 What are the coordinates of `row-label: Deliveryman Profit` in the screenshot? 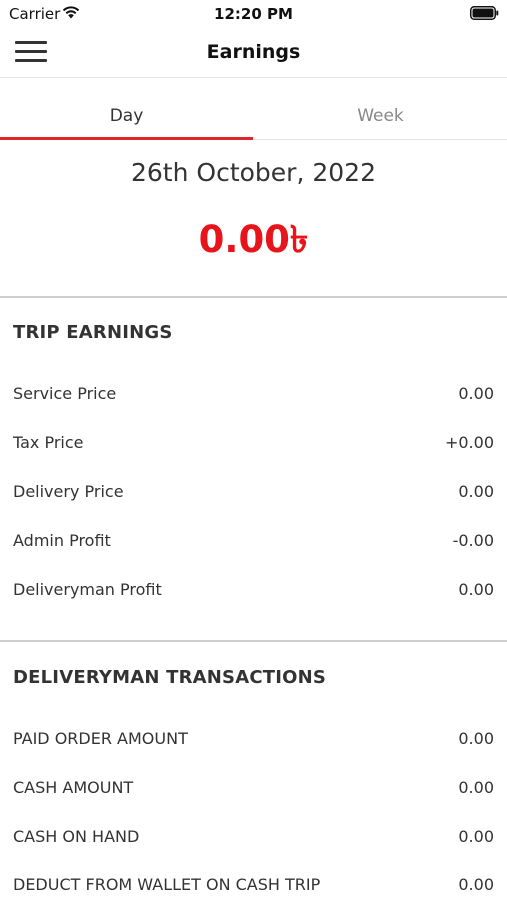 It's located at (87, 589).